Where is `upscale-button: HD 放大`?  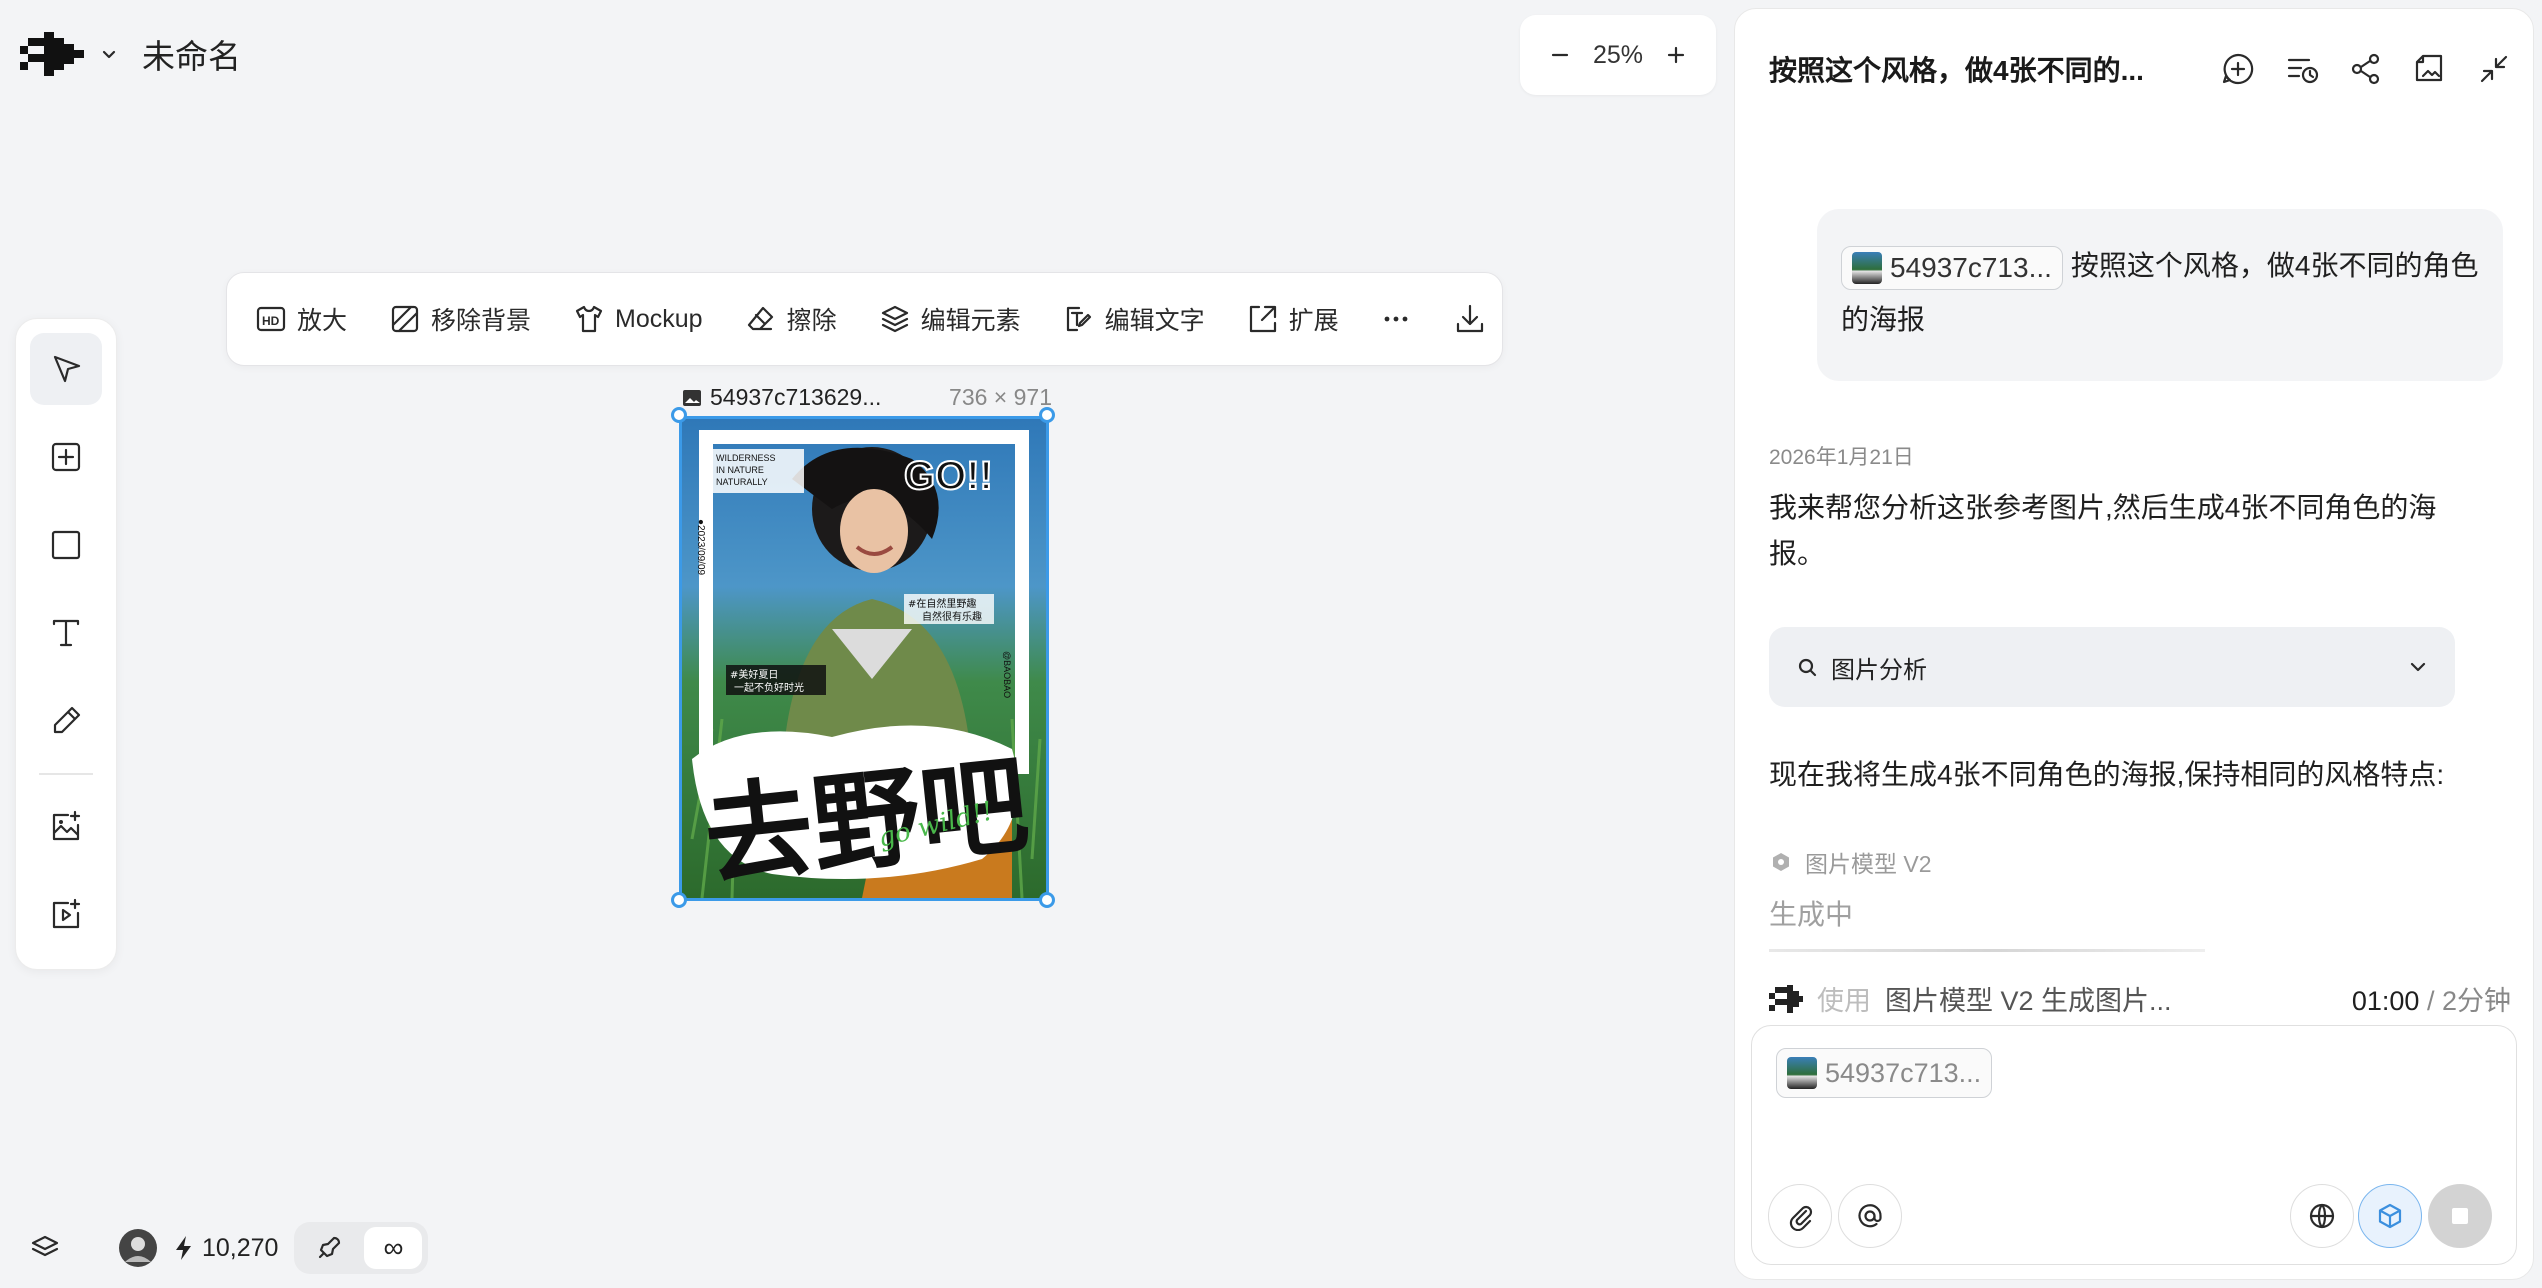 upscale-button: HD 放大 is located at coordinates (301, 319).